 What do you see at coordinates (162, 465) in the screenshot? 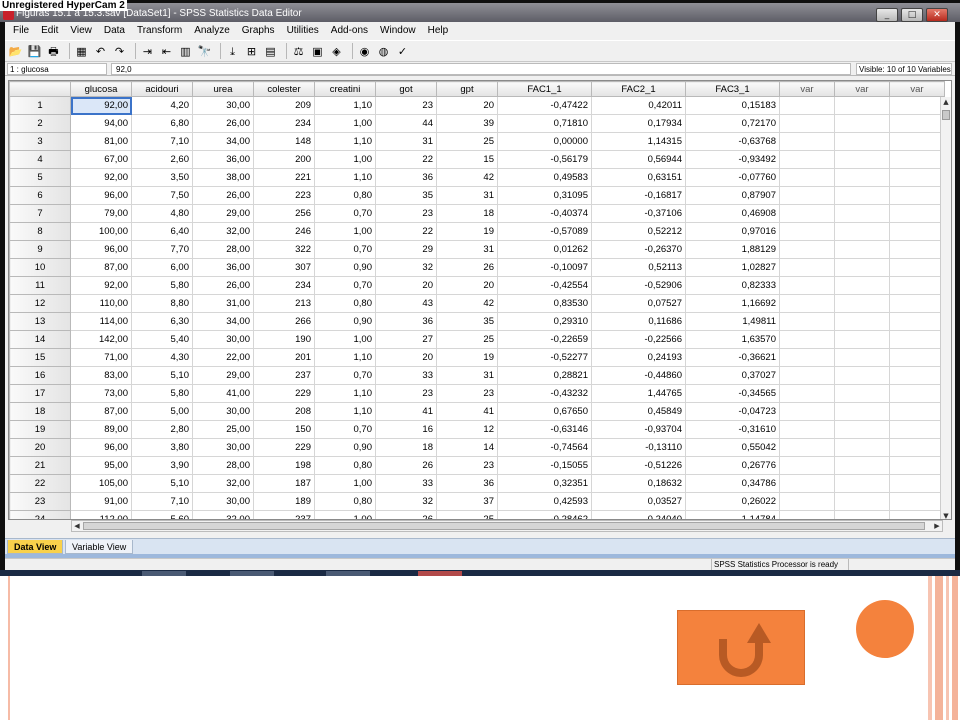
I see `data-cell: 3,90` at bounding box center [162, 465].